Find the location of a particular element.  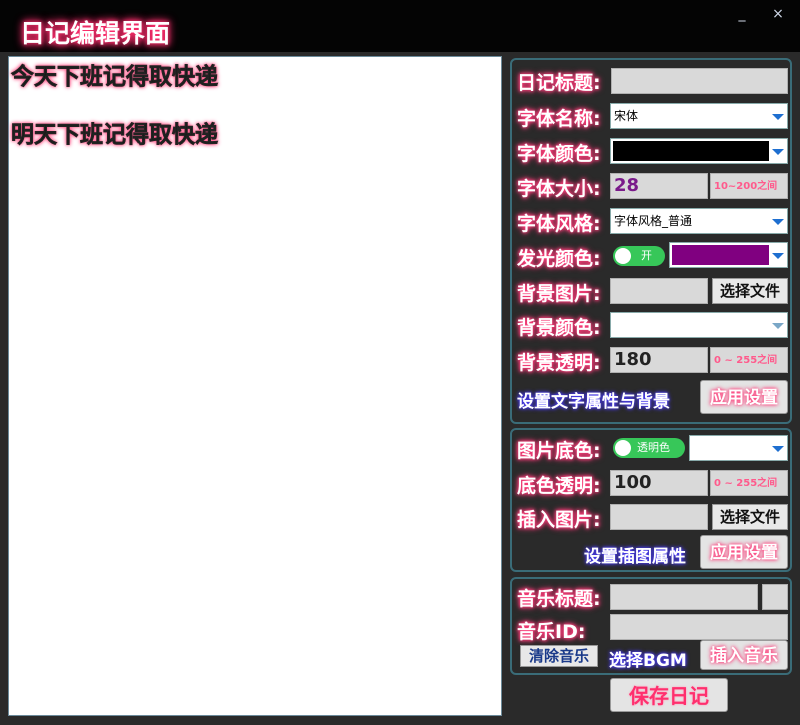

window-title: 日记编辑界面 is located at coordinates (95, 33).